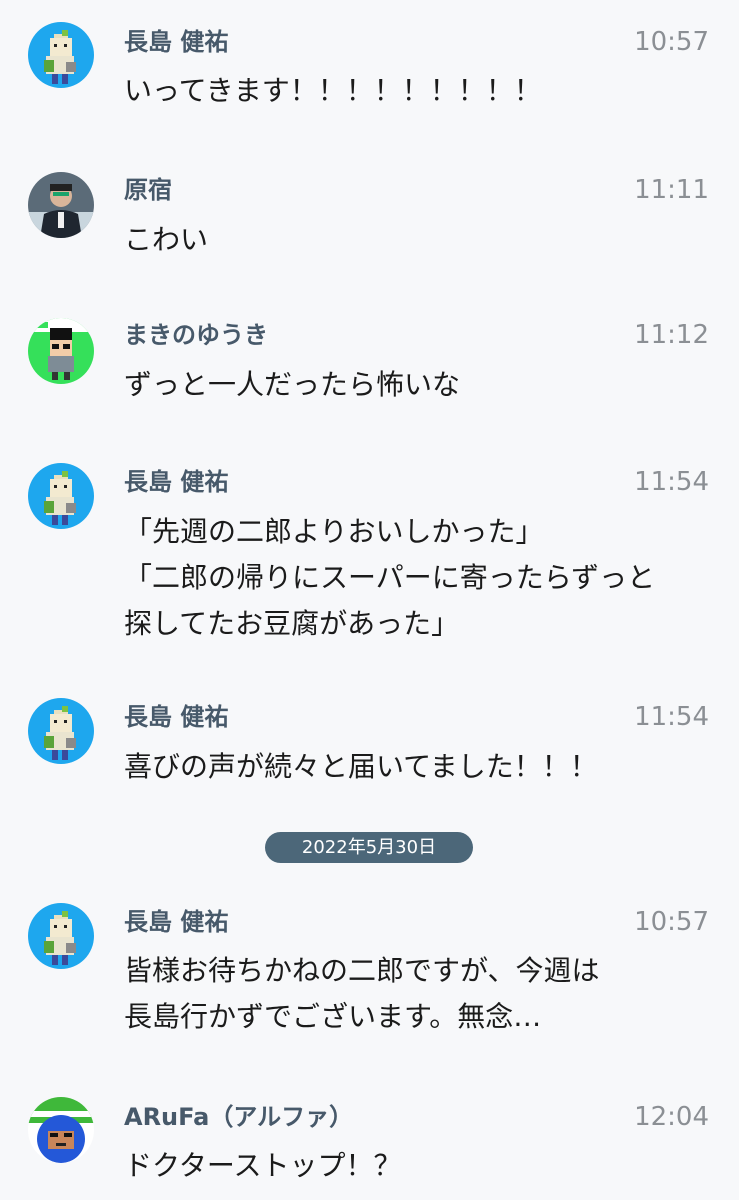 The width and height of the screenshot is (739, 1200). What do you see at coordinates (333, 90) in the screenshot?
I see `message-line: いってきます！！！！！！！！！` at bounding box center [333, 90].